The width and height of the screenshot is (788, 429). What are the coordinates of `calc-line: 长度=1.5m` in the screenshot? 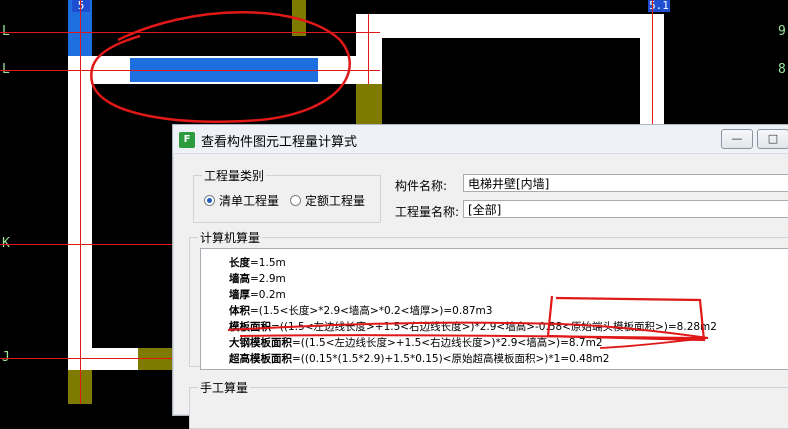 It's located at (257, 262).